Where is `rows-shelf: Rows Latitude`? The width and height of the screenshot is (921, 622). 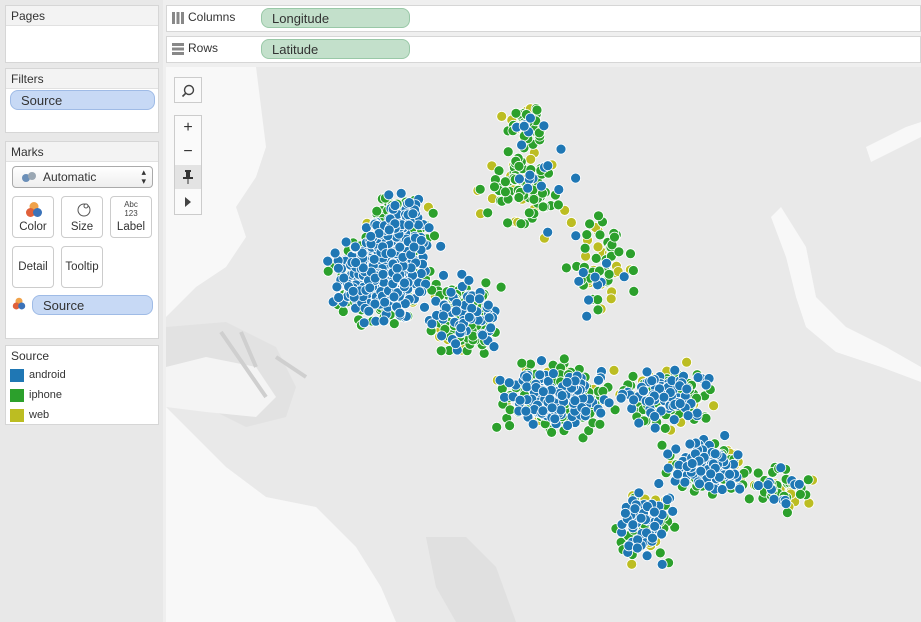
rows-shelf: Rows Latitude is located at coordinates (543, 49).